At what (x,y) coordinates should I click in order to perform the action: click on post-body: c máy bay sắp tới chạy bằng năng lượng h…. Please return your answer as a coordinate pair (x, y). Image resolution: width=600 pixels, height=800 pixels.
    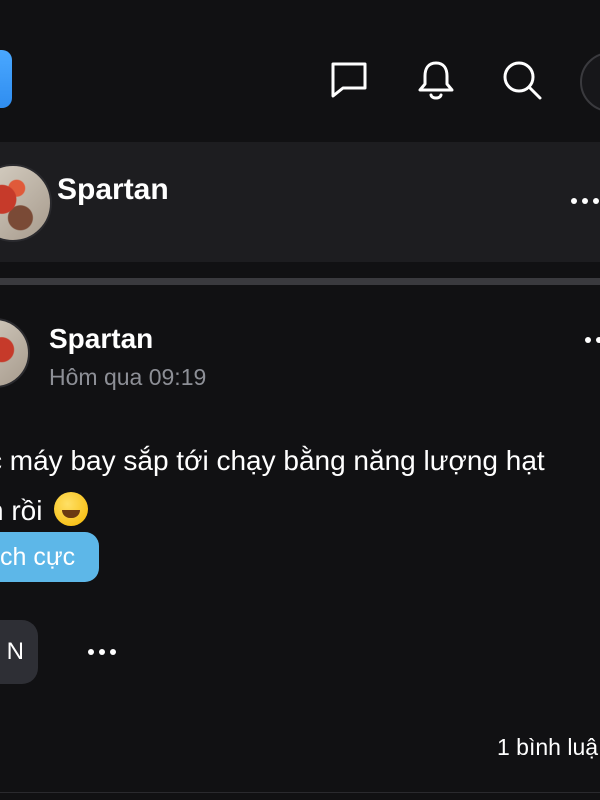
    Looking at the image, I should click on (300, 486).